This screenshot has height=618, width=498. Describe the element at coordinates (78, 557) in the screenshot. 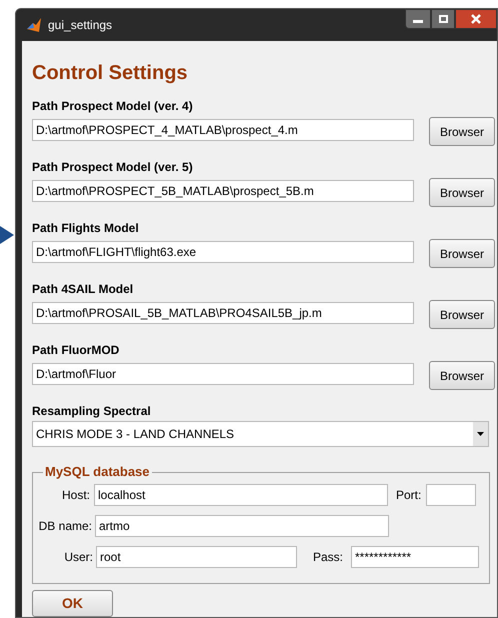

I see `field-label: User:` at that location.